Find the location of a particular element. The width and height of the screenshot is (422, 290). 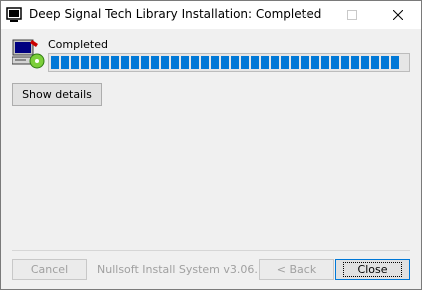

show-details-label: Show details is located at coordinates (57, 94).